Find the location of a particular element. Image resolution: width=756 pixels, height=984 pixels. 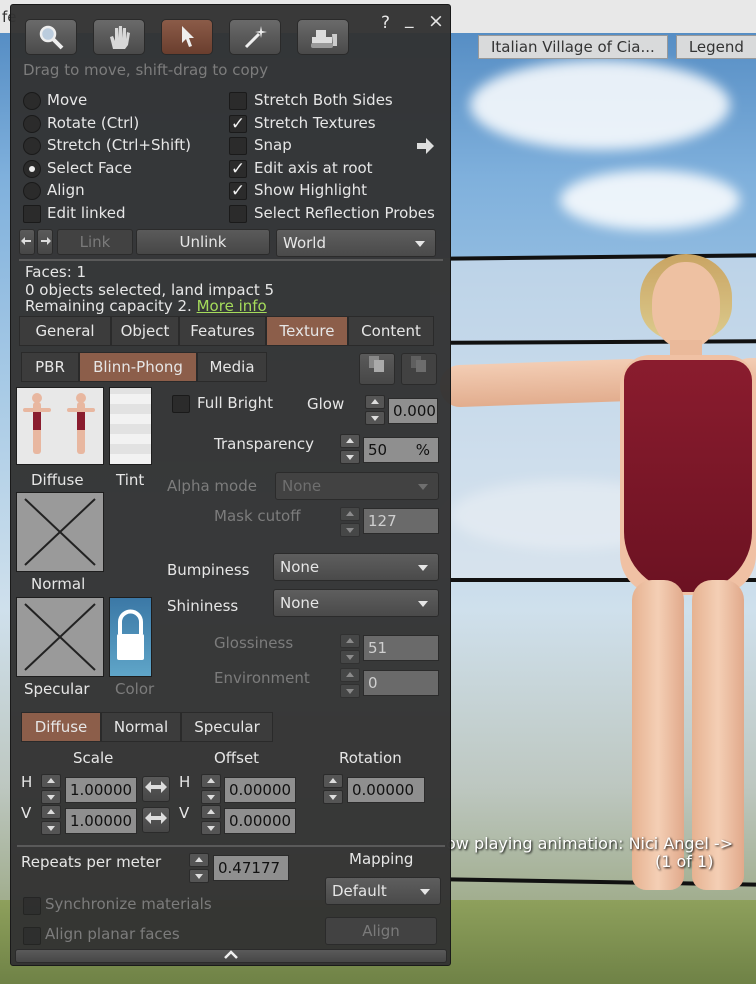

minimize-button: _ is located at coordinates (409, 19).